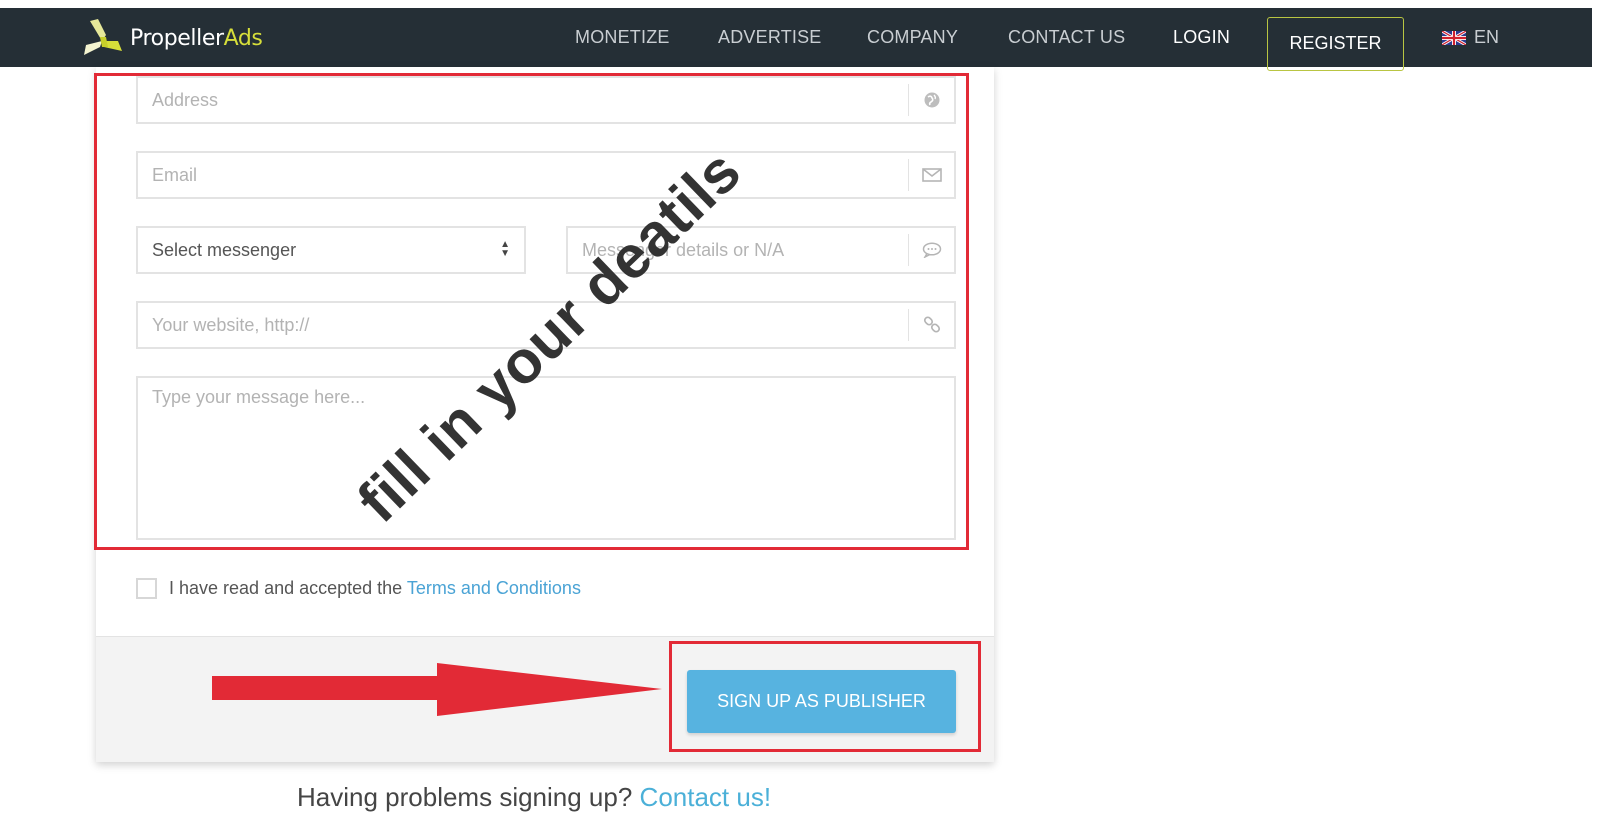  What do you see at coordinates (494, 588) in the screenshot?
I see `terms-link: Terms and Conditions` at bounding box center [494, 588].